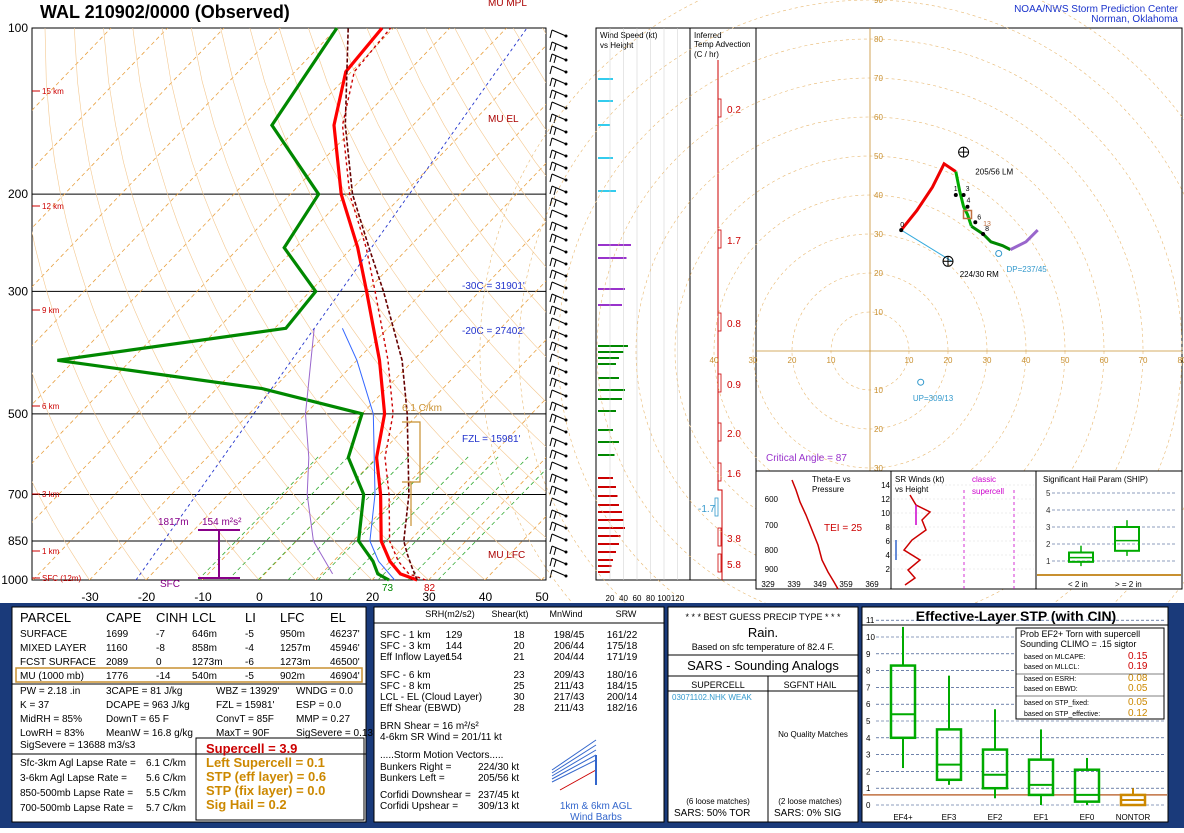 The image size is (1184, 833). I want to click on eff-layer-sfc-label: SFC, so click(170, 584).